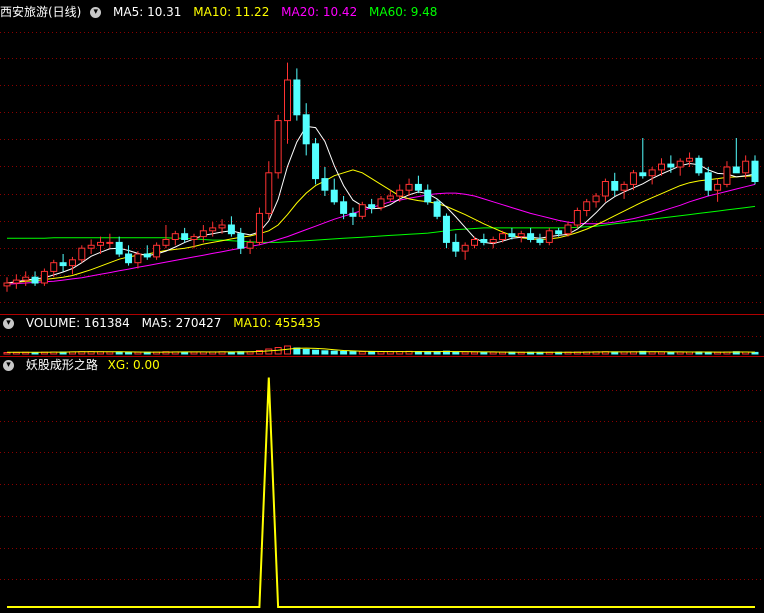 This screenshot has height=613, width=764. I want to click on indicator-panel-header: ▾ 妖股成形之路 XG: 0.00, so click(84, 365).